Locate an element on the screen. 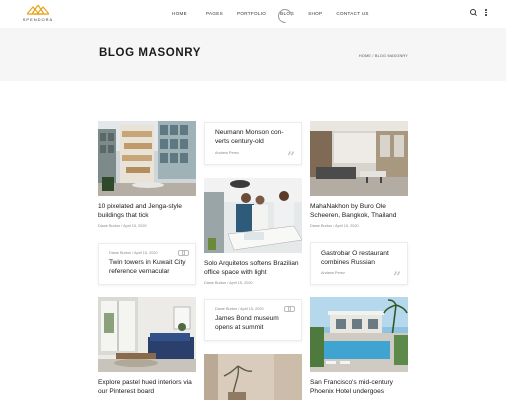  post-meta-solo-arquitetos: Diane Burton / April 15, 2020 is located at coordinates (228, 283).